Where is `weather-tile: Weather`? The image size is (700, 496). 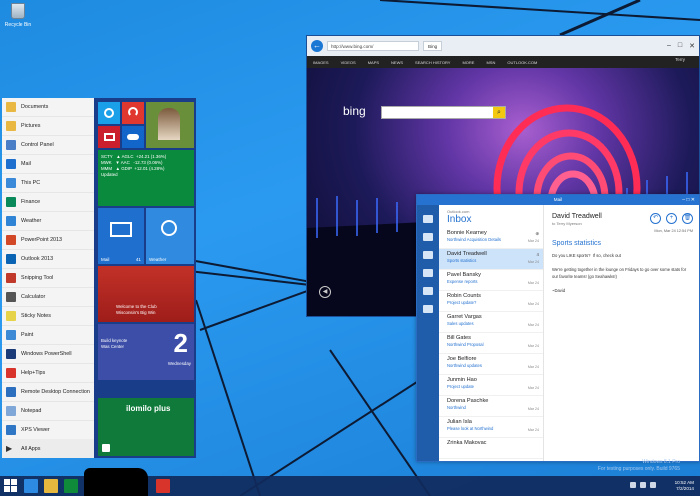
weather-tile: Weather is located at coordinates (170, 236).